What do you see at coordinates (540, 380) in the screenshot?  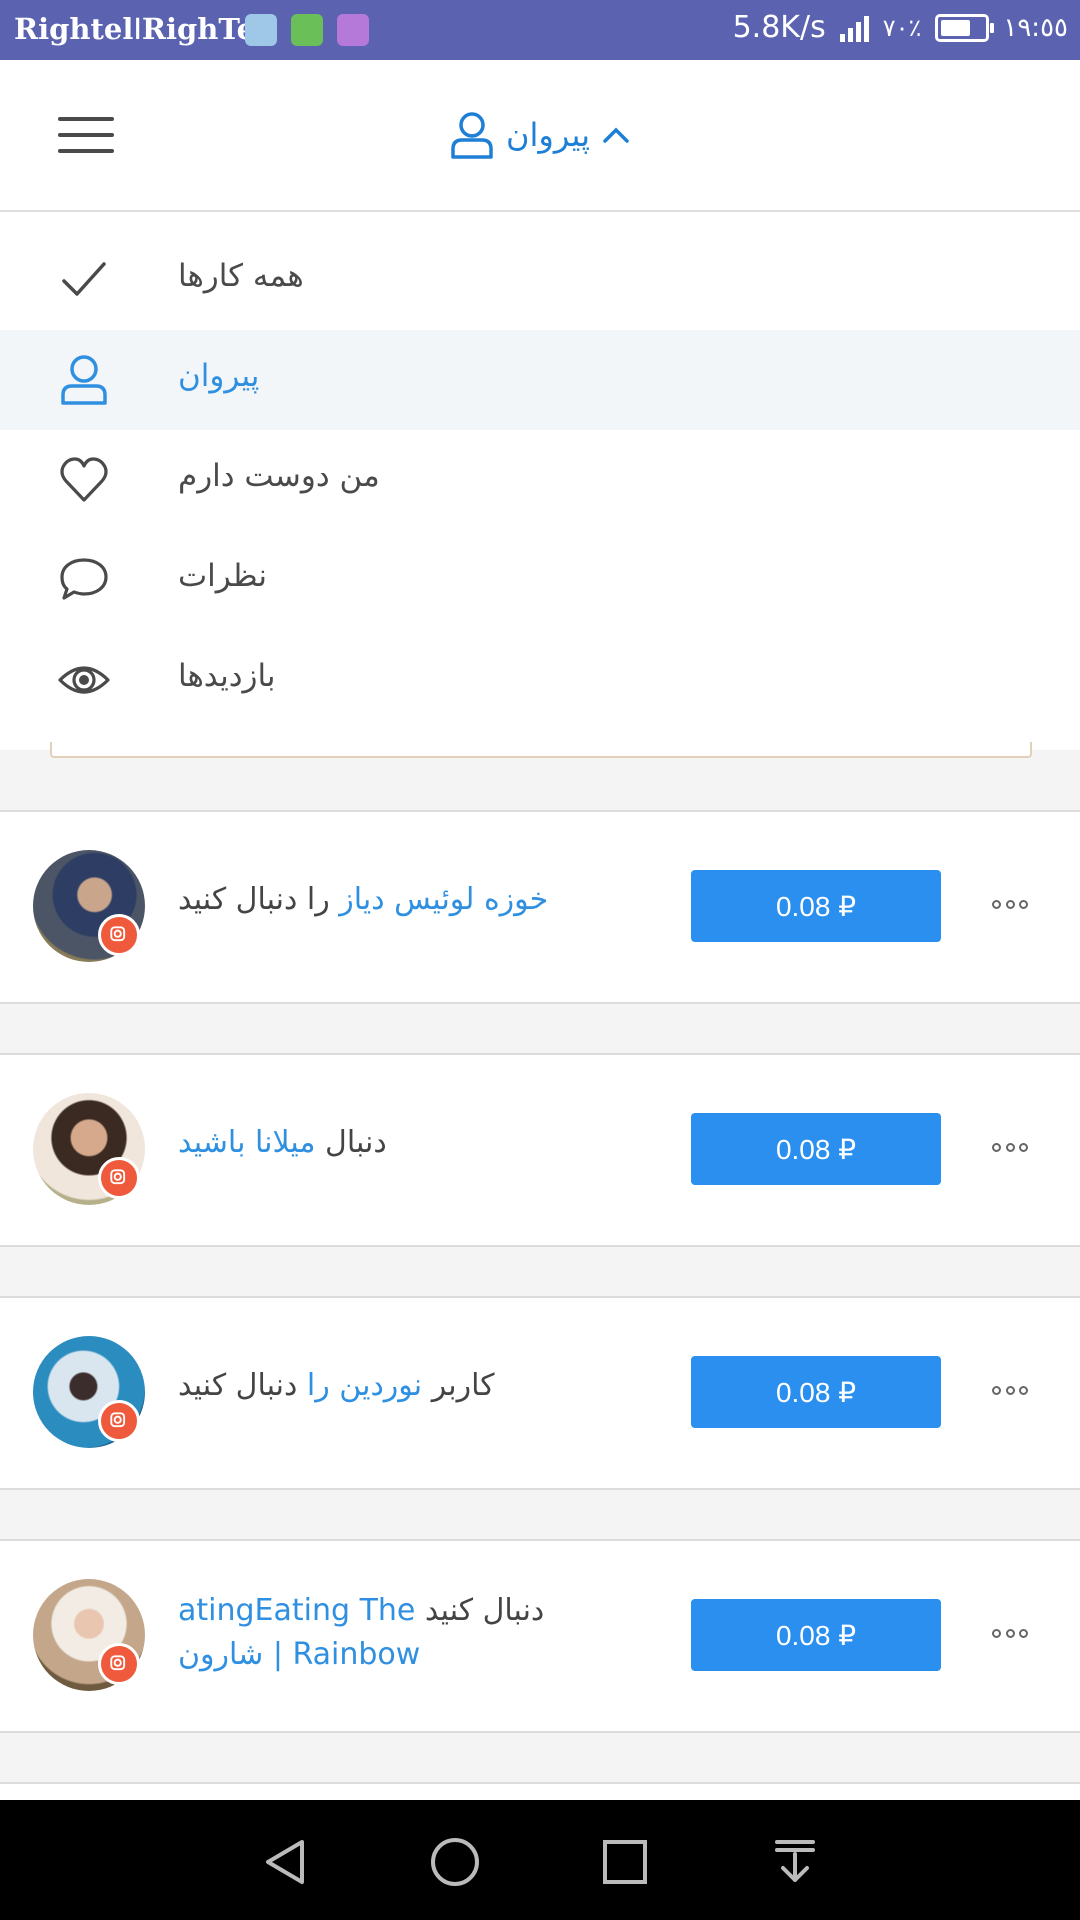 I see `menu-item-followers: پیروان` at bounding box center [540, 380].